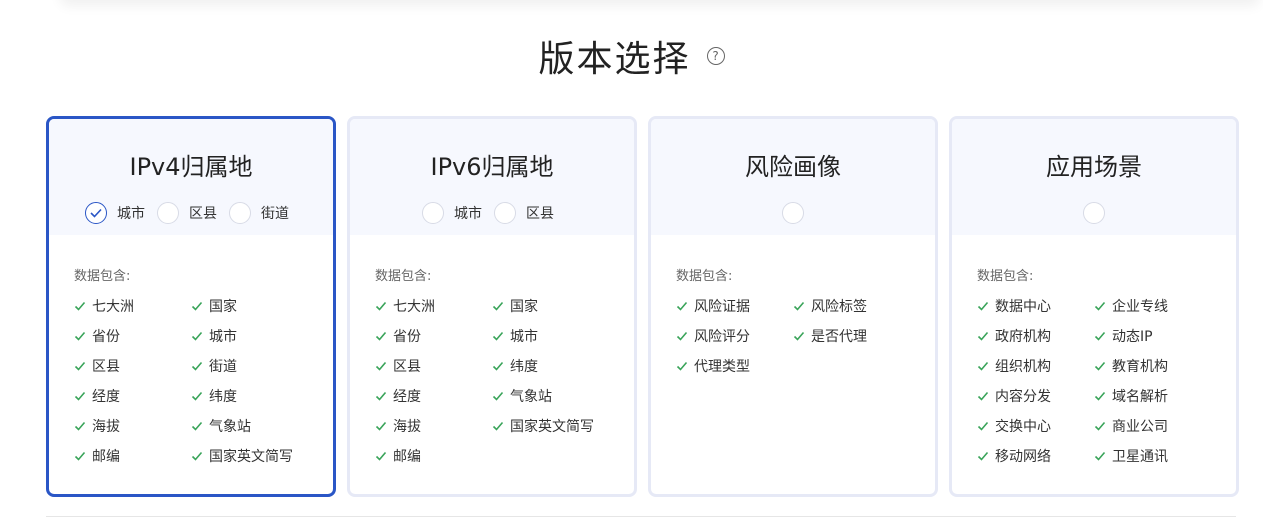 The width and height of the screenshot is (1263, 518). What do you see at coordinates (1035, 396) in the screenshot?
I see `feature-item: 内容分发` at bounding box center [1035, 396].